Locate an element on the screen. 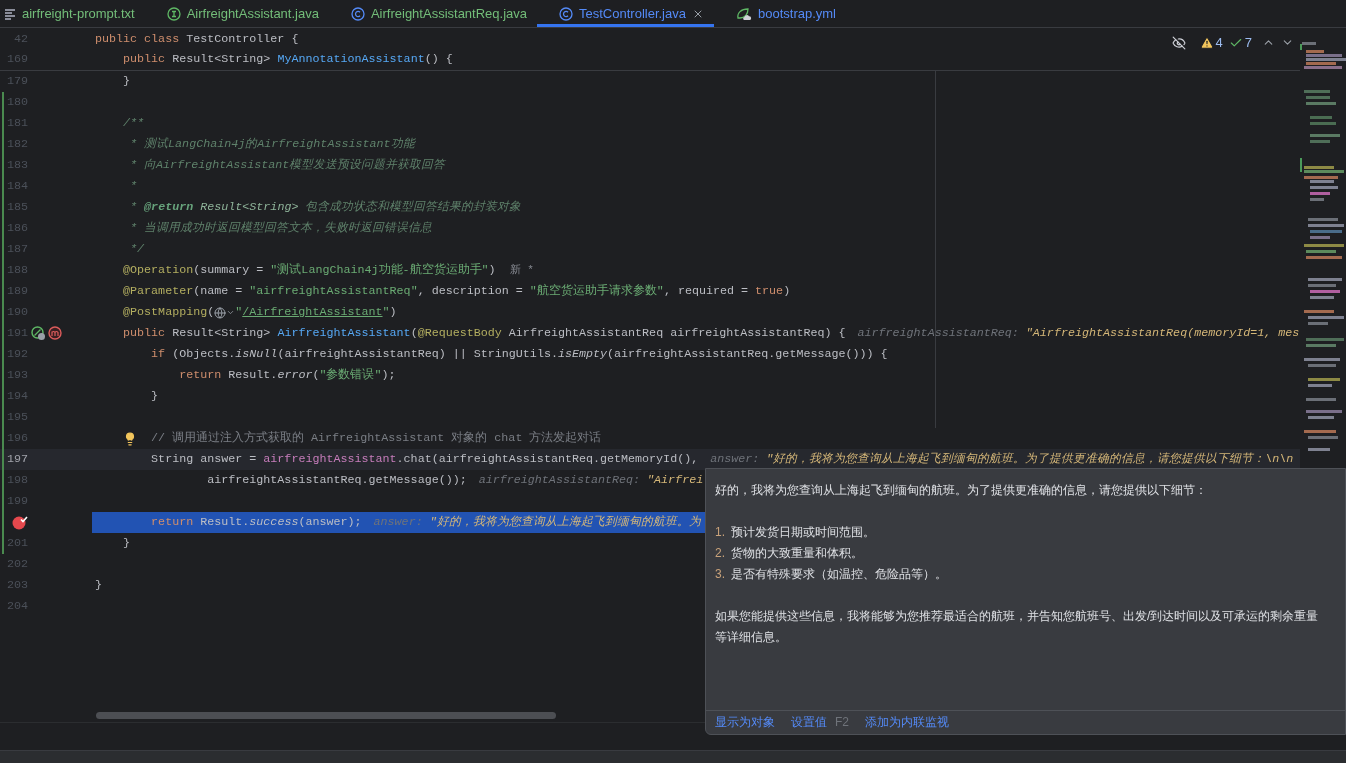  shortcut-hint: F2 is located at coordinates (842, 722).